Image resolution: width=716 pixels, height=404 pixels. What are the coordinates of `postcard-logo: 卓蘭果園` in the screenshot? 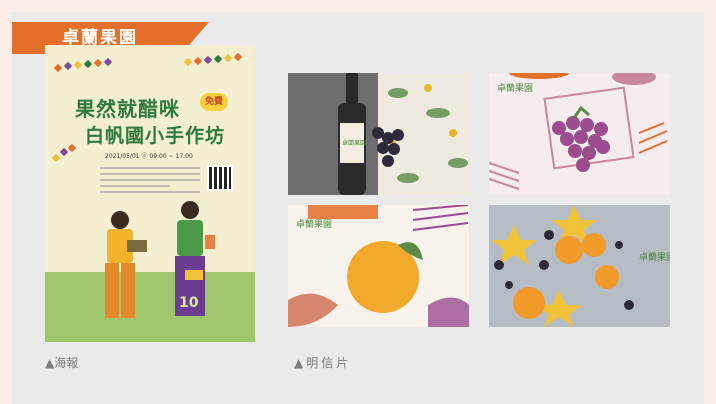 It's located at (515, 88).